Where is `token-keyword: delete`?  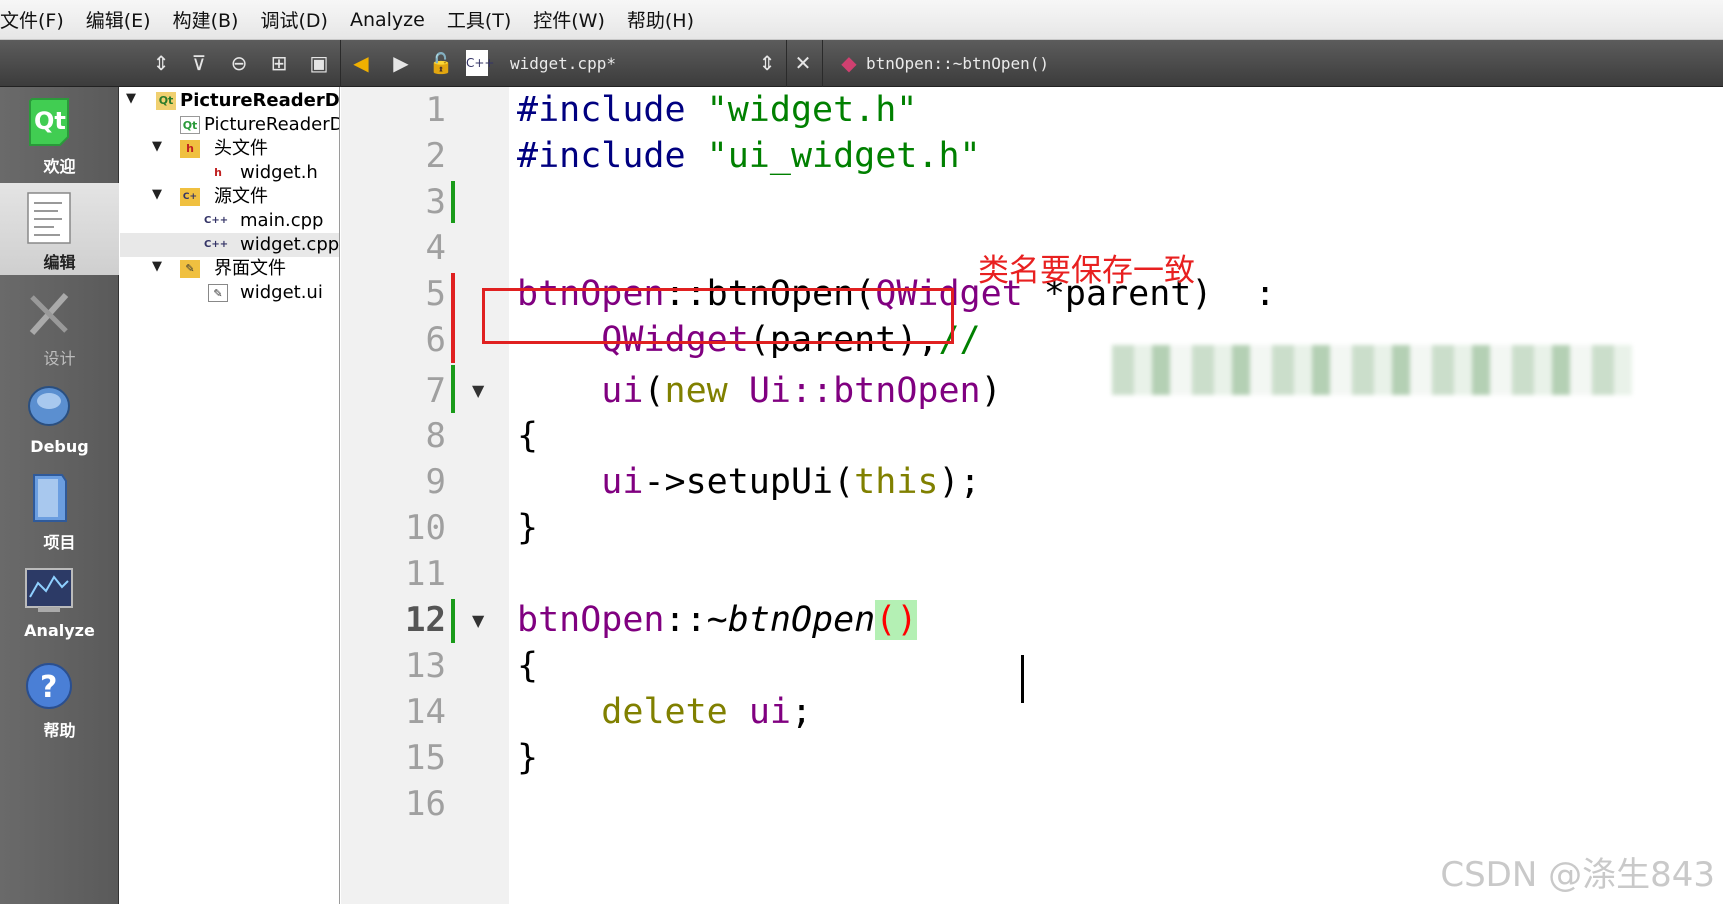
token-keyword: delete is located at coordinates (664, 712).